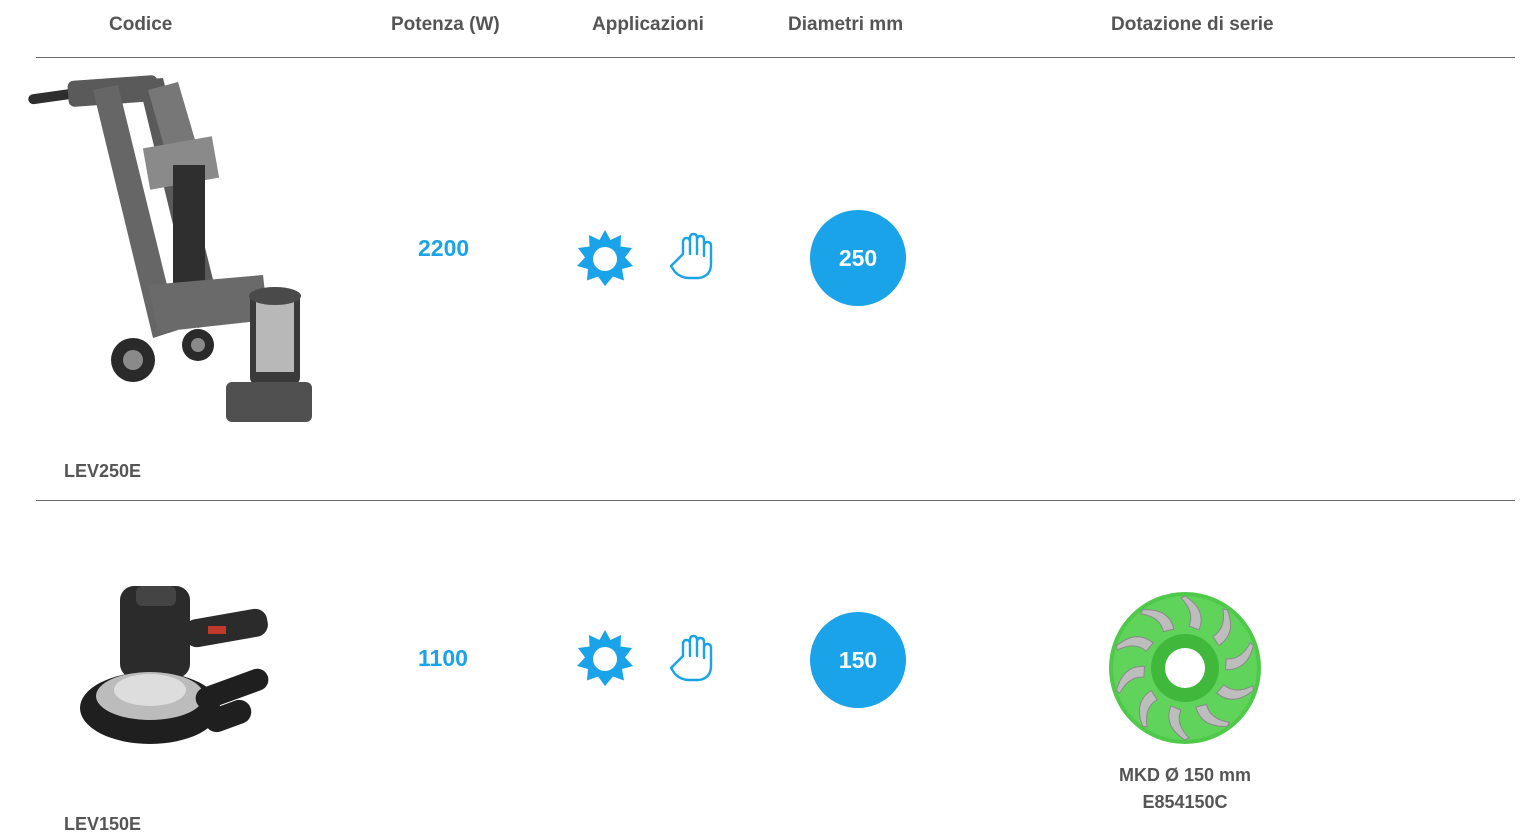 The image size is (1529, 839). I want to click on header-diameters: Diametri mm, so click(846, 24).